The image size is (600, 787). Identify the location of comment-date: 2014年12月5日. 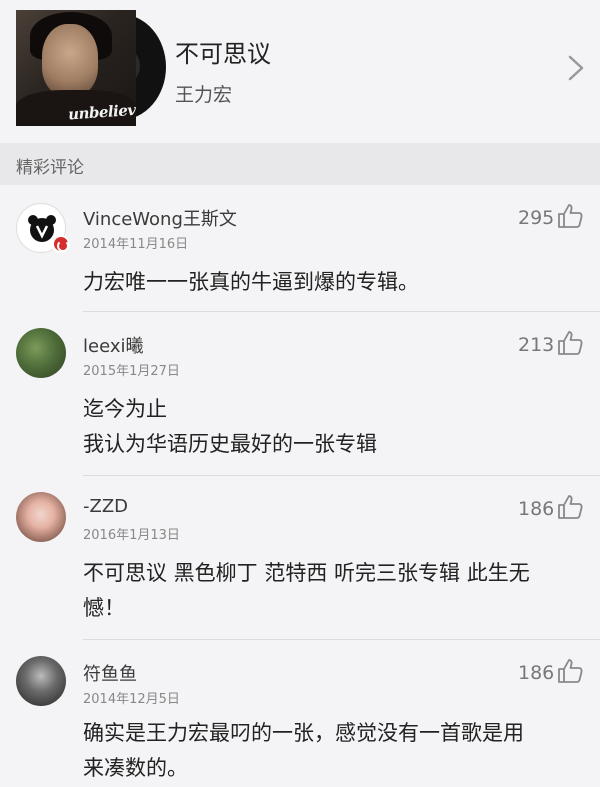
(131, 699).